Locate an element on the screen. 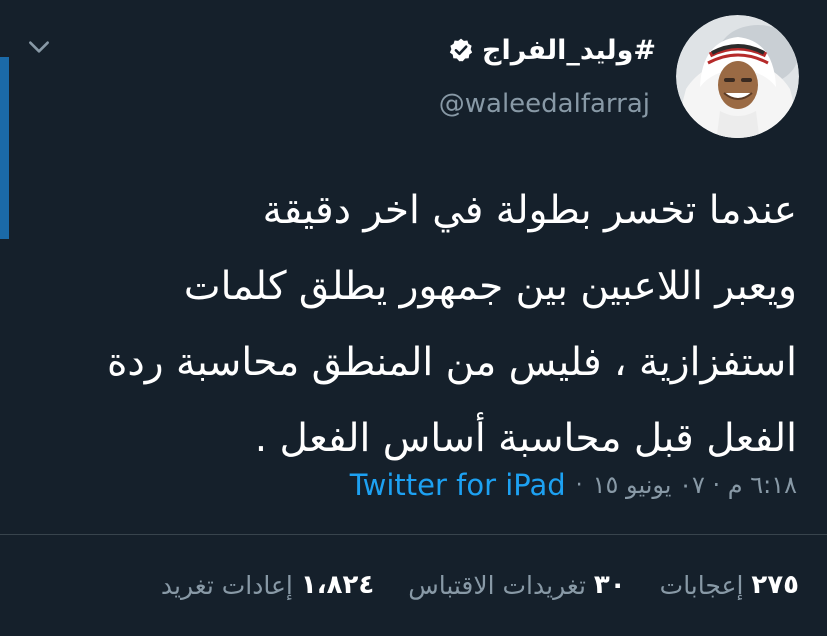 The height and width of the screenshot is (636, 827). likes-count: ٢٧٥ is located at coordinates (775, 585).